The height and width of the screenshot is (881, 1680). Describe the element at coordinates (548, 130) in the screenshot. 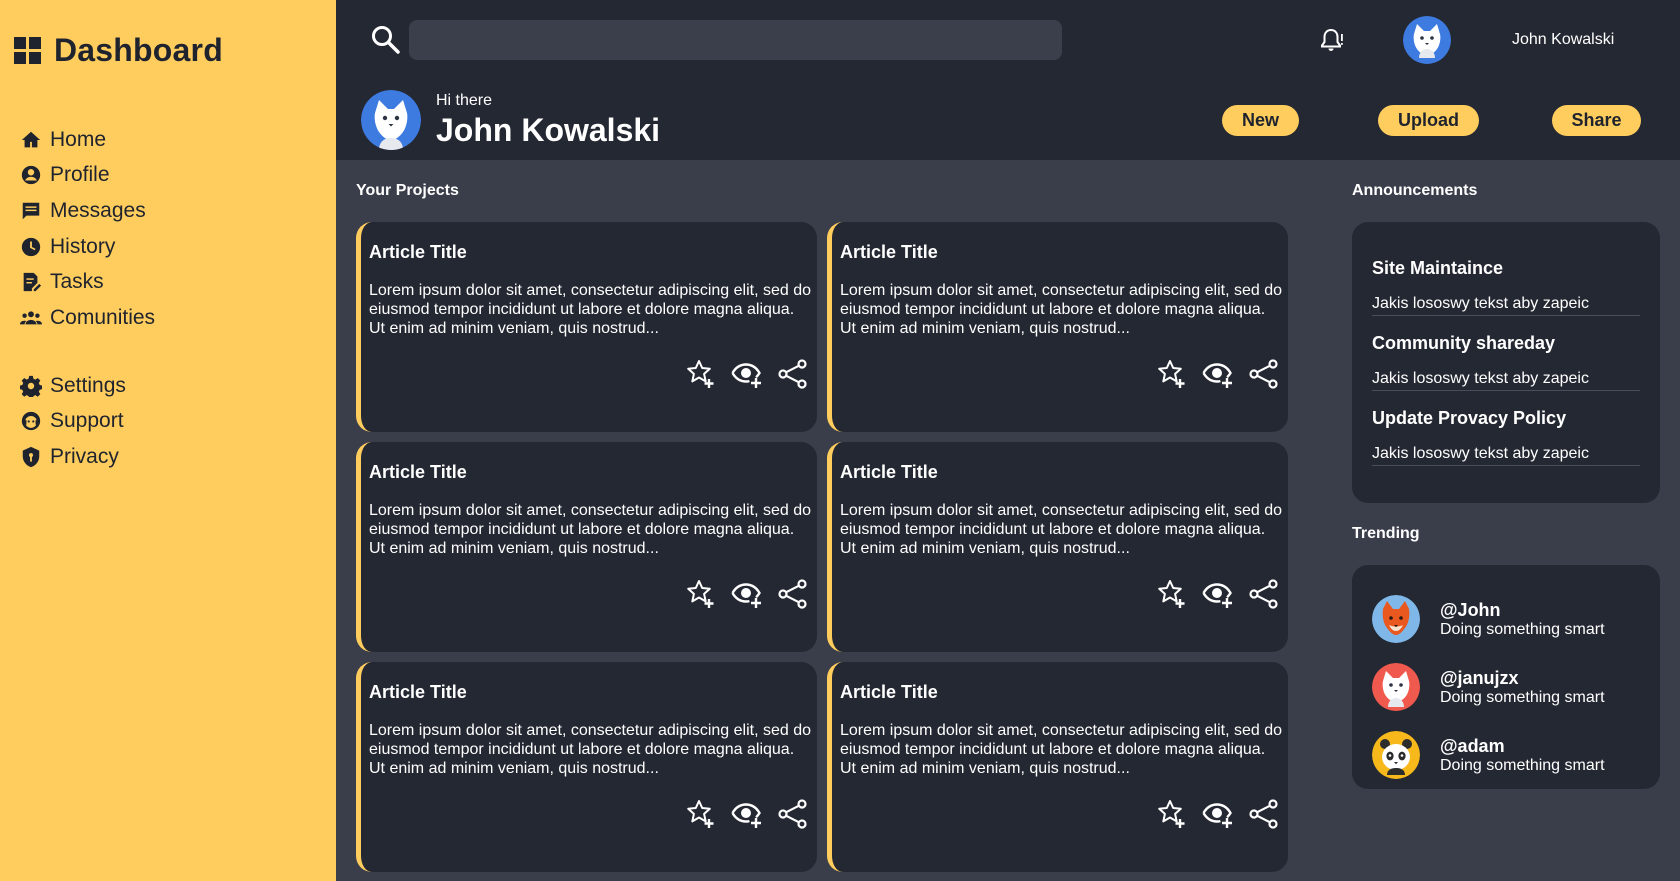

I see `page-title: John Kowalski` at that location.